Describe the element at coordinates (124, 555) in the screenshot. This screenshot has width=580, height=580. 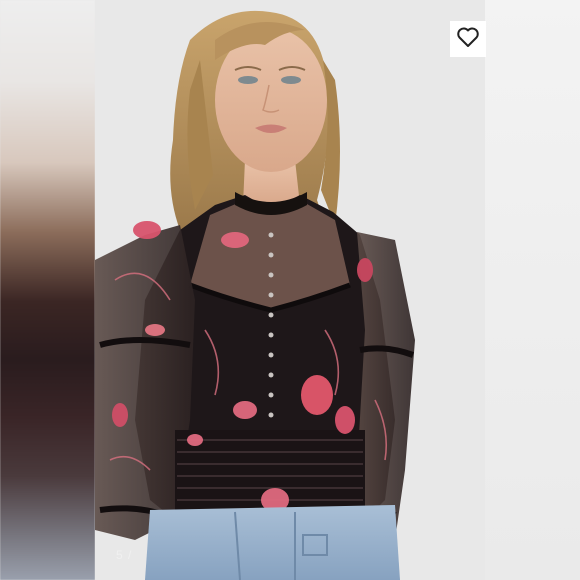
I see `gallery-page-counter: 5 /` at that location.